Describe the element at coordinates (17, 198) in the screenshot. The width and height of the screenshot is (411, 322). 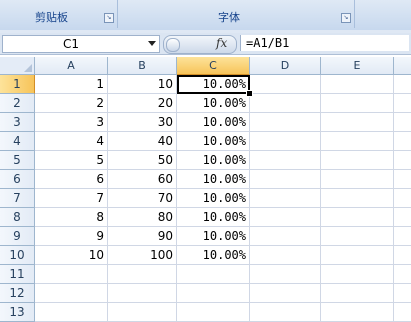
I see `row-header-7: 7` at that location.